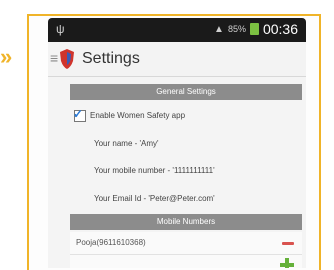  I want to click on shield-icon, so click(67, 59).